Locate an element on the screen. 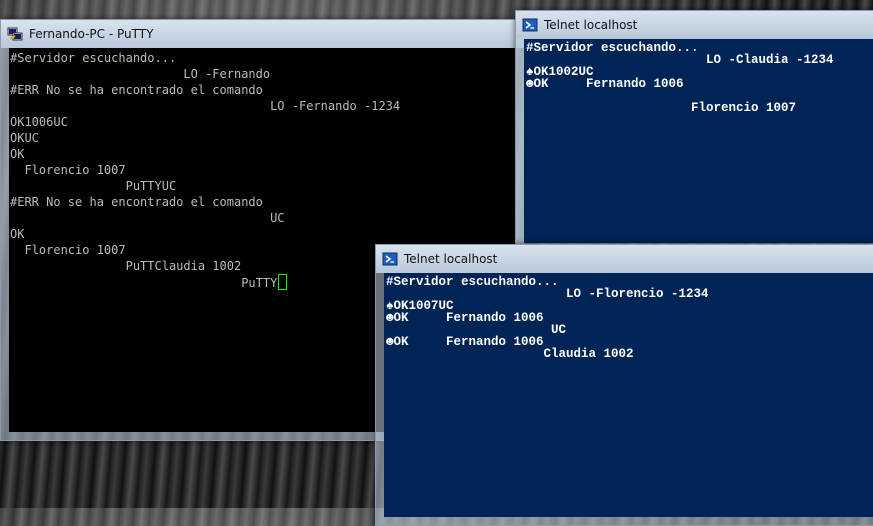  putty-line: LO -Fernando -1234 is located at coordinates (205, 106).